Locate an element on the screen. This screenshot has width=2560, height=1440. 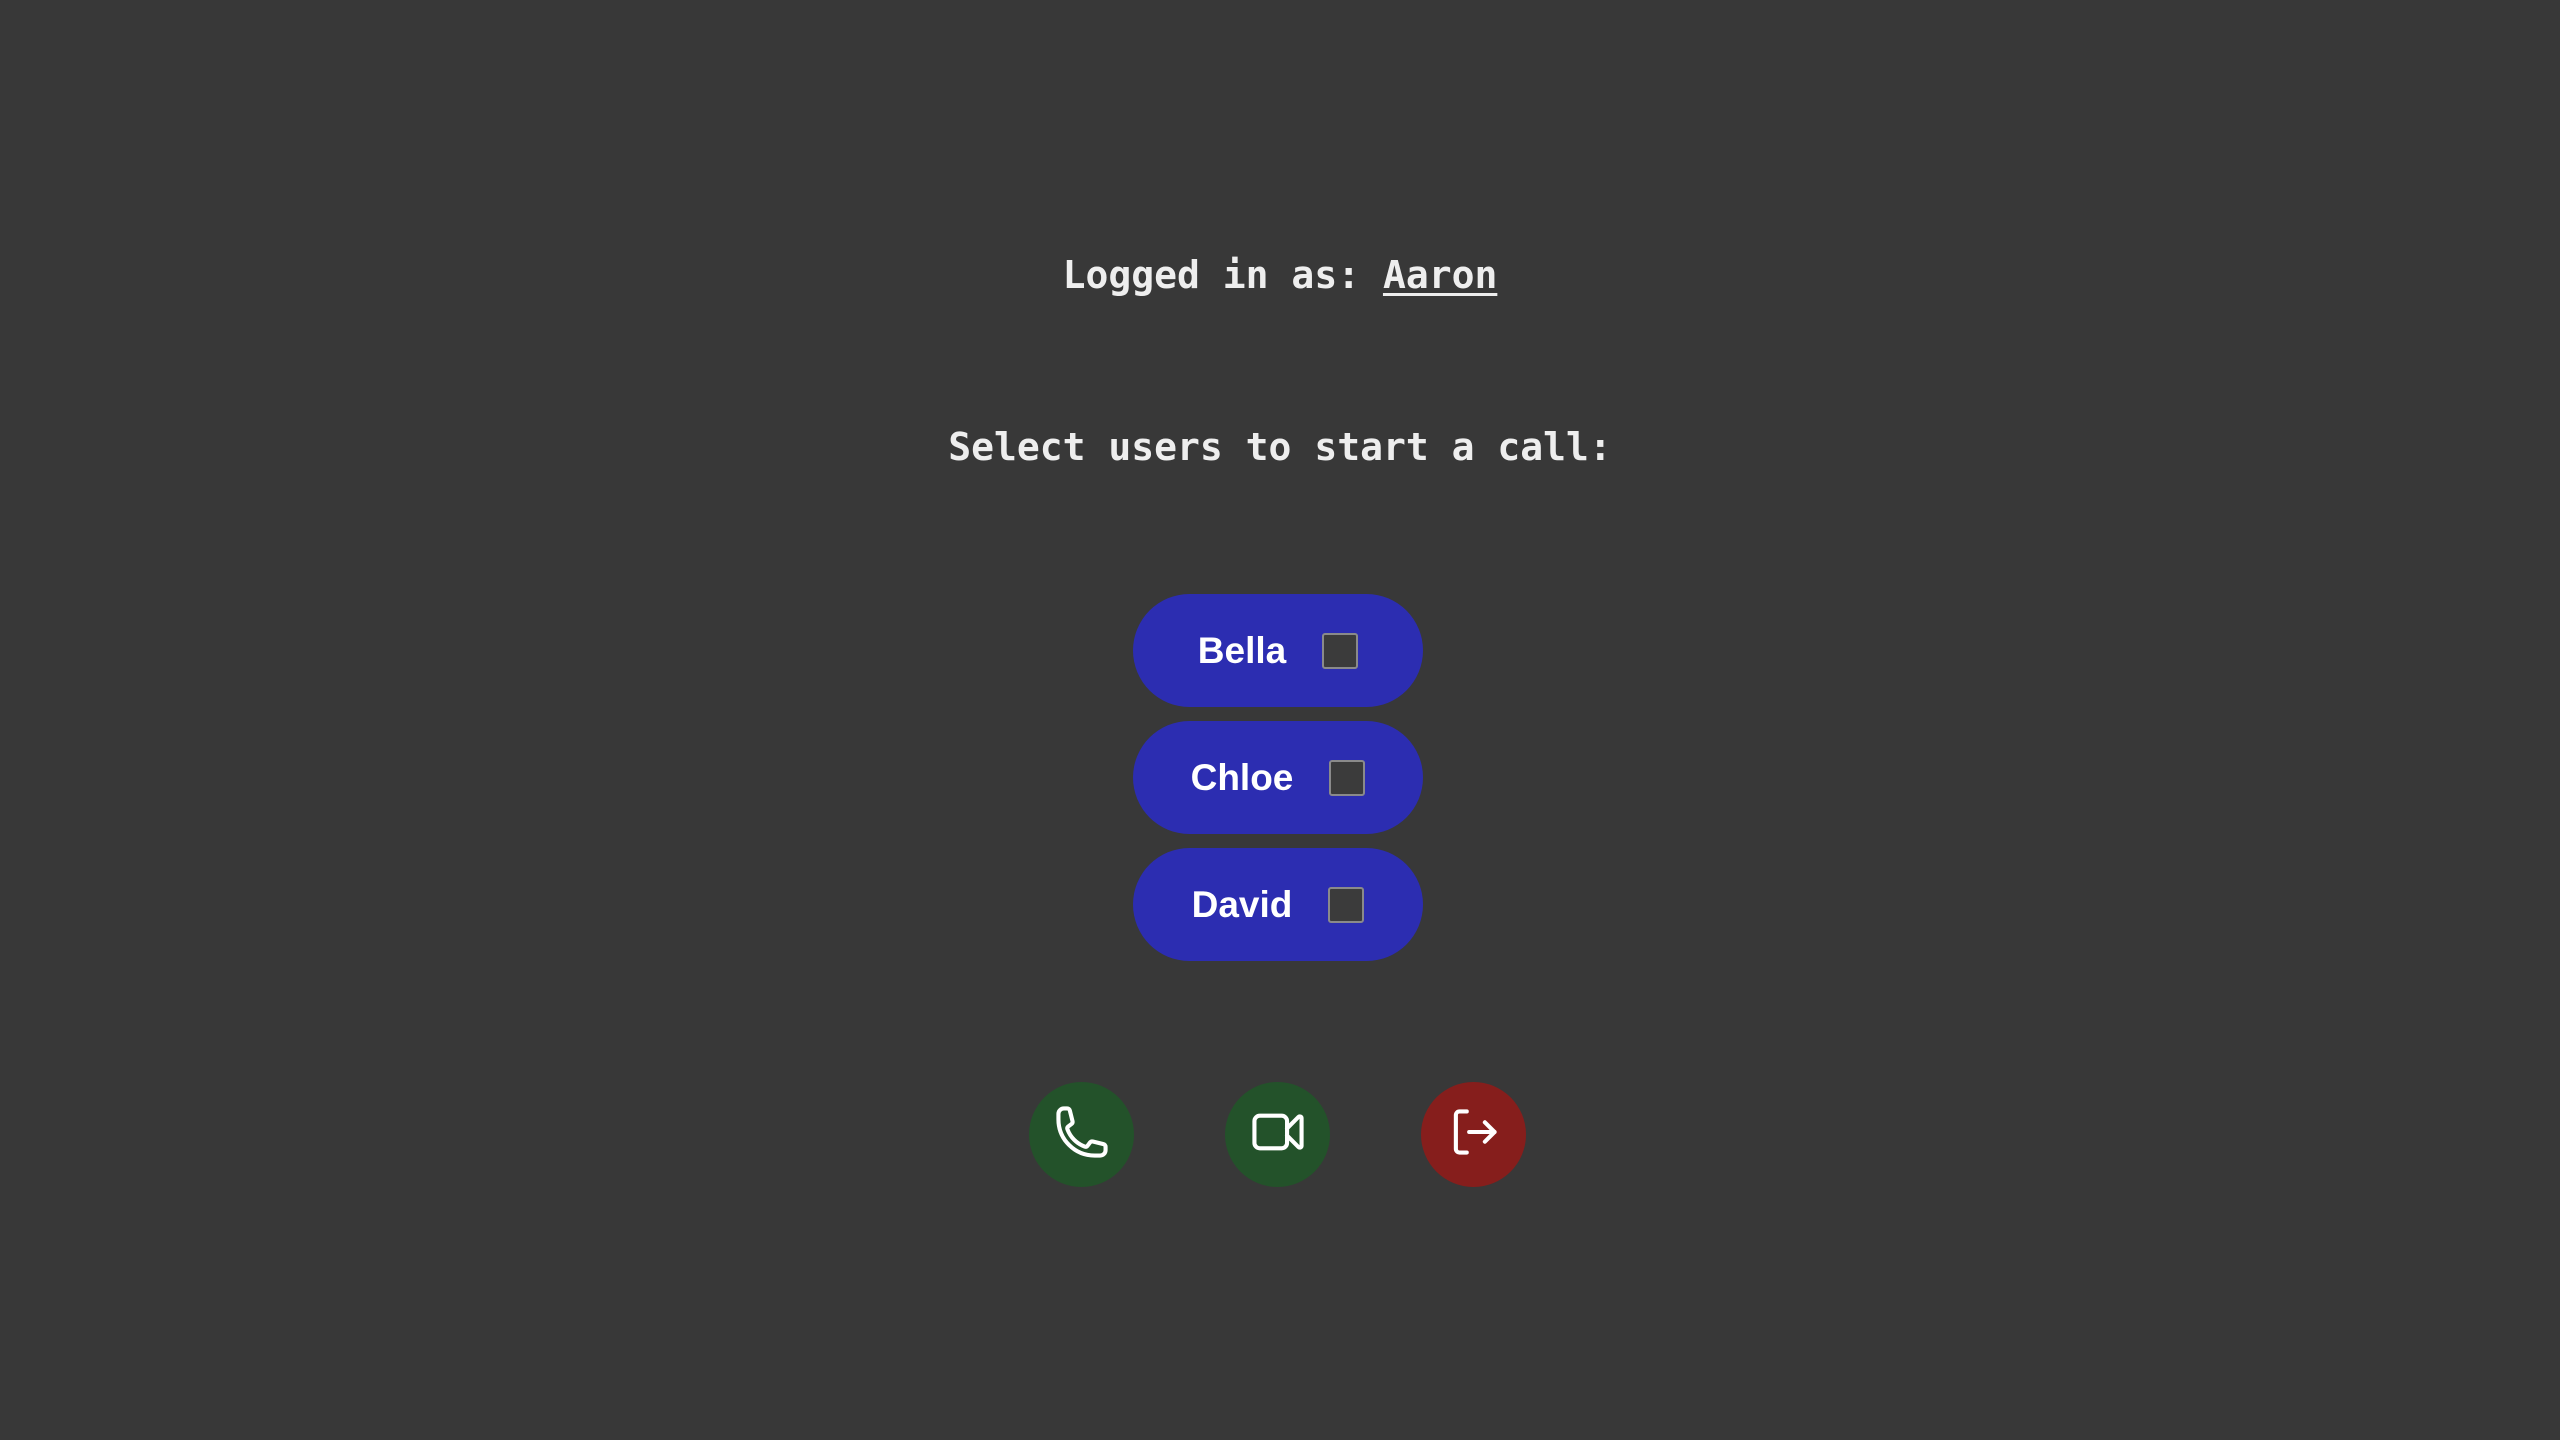
user-name: David is located at coordinates (1242, 904).